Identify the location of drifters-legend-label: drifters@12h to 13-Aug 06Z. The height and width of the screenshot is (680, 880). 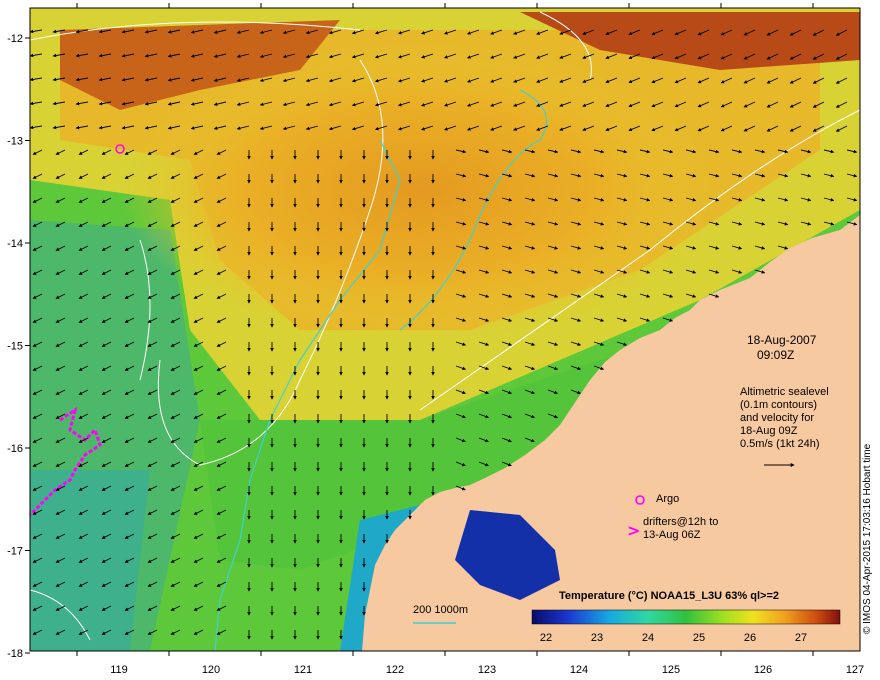
(680, 529).